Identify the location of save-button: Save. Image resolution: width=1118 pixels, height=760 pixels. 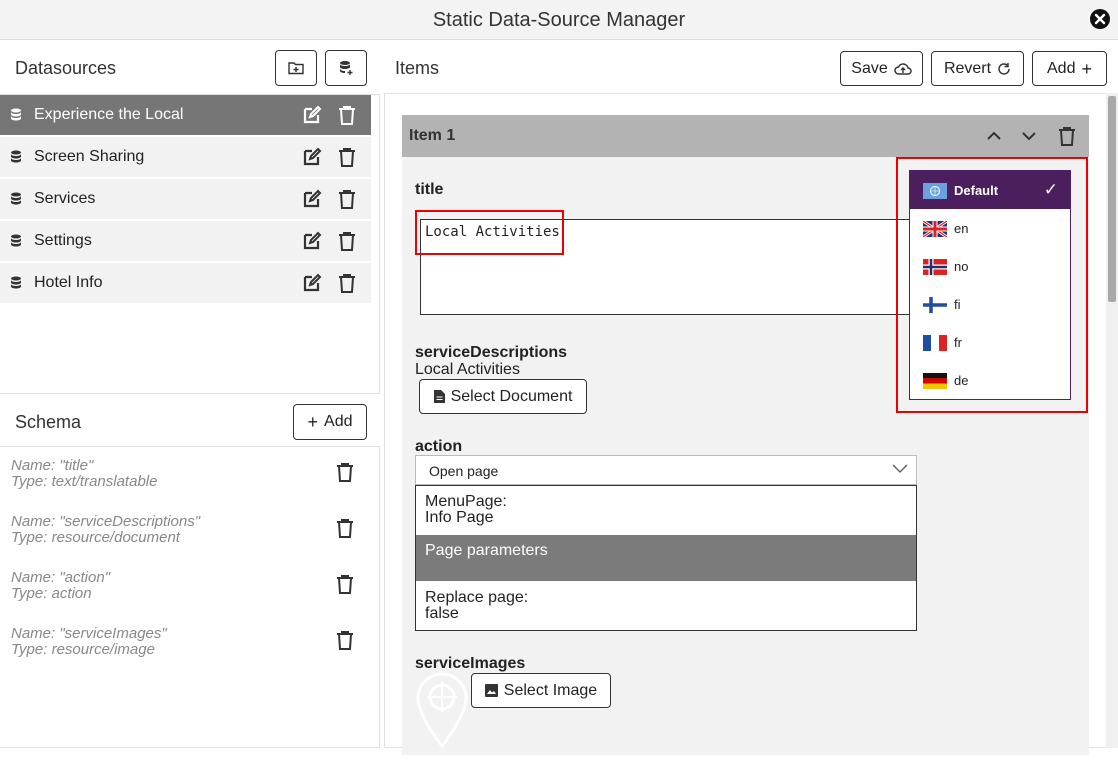
(881, 68).